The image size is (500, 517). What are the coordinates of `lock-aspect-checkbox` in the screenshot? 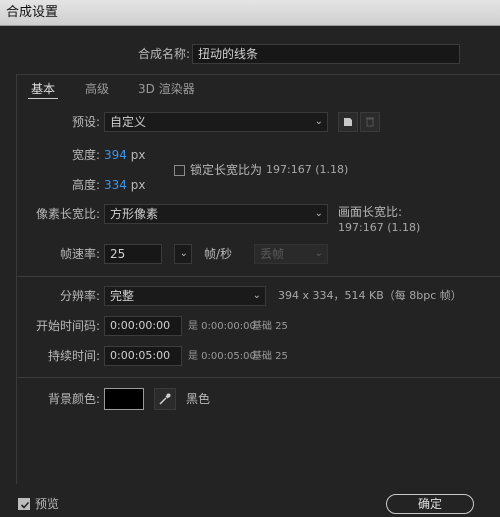 It's located at (179, 170).